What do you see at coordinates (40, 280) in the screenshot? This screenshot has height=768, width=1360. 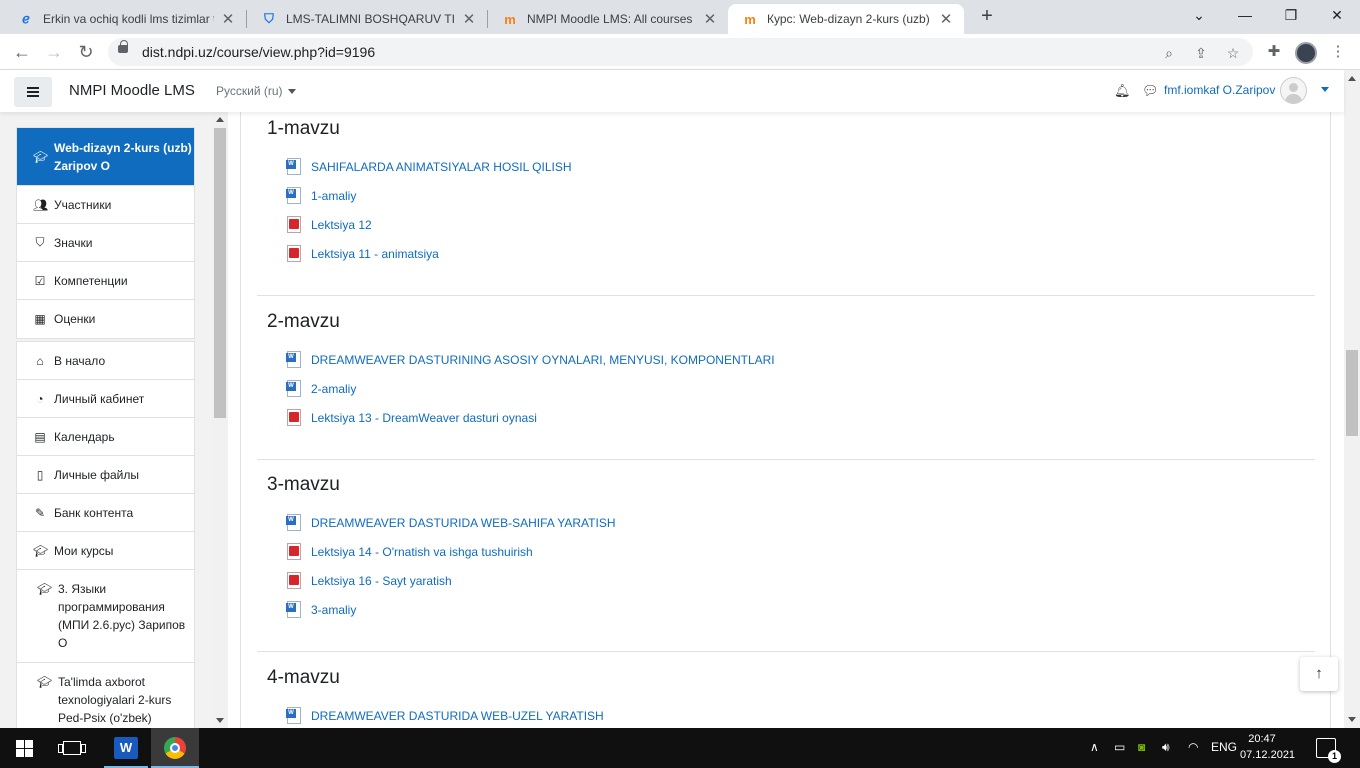 I see `checkbox-icon: ☑` at bounding box center [40, 280].